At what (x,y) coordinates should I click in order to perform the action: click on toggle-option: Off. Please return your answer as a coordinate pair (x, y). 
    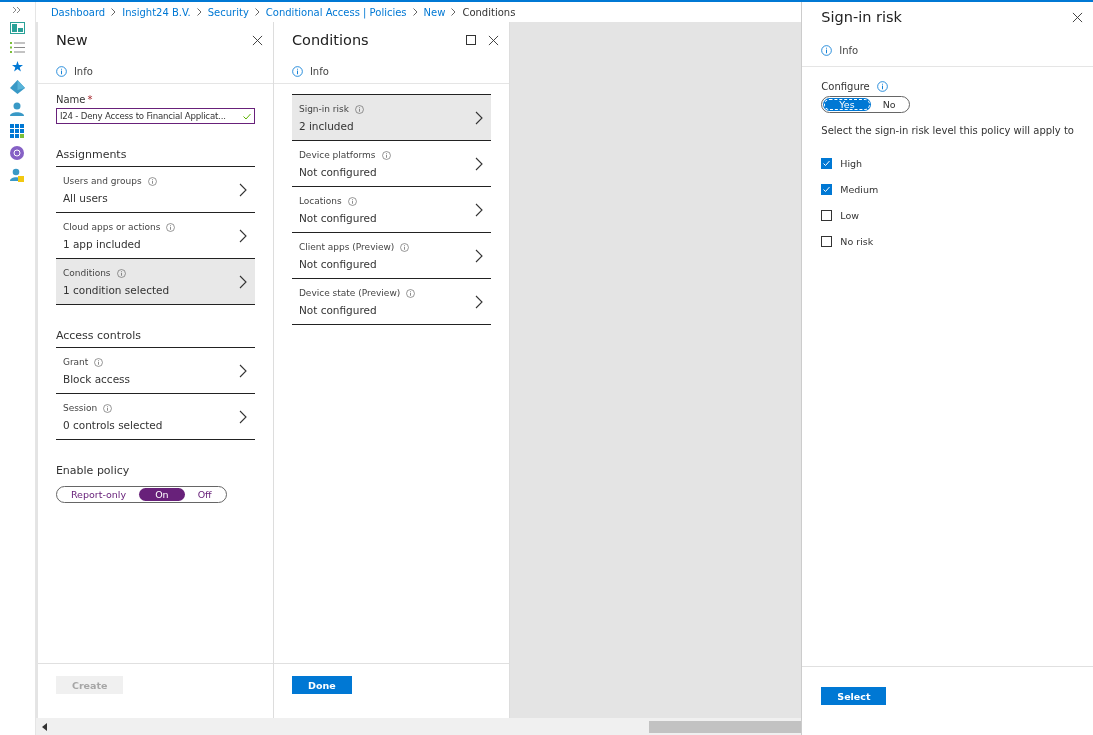
    Looking at the image, I should click on (204, 494).